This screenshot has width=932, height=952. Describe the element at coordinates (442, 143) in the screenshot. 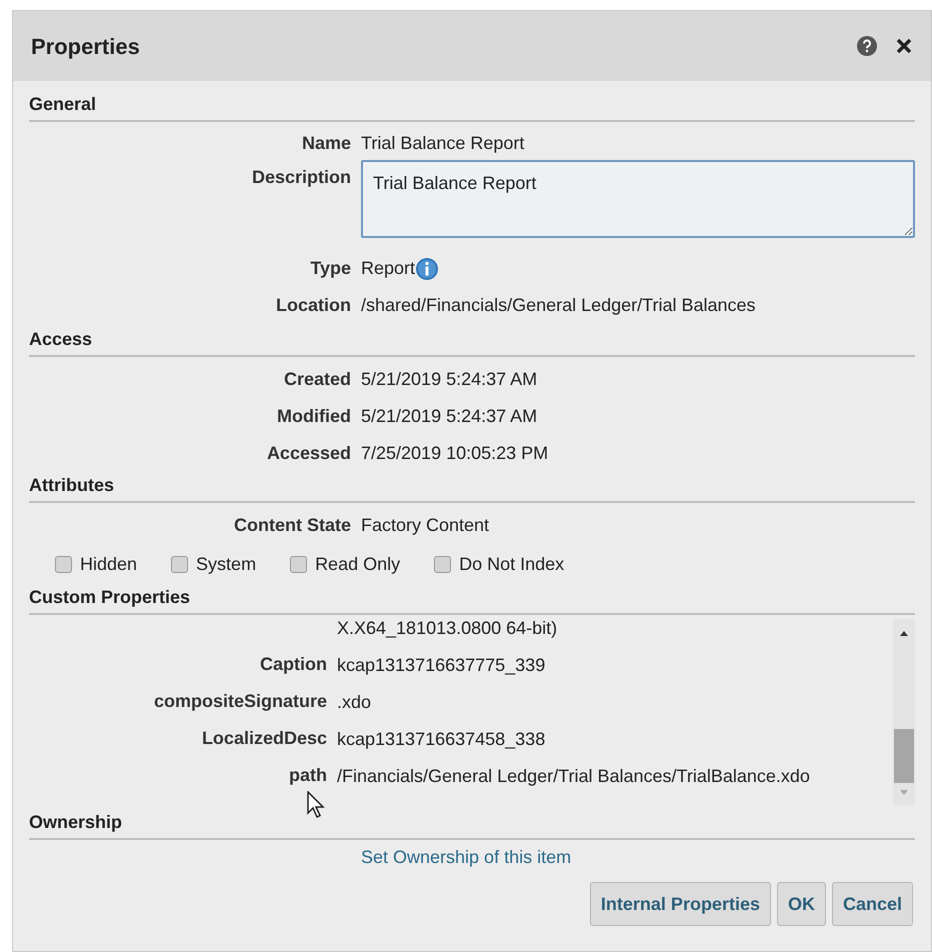

I see `field-value: Trial Balance Report` at that location.